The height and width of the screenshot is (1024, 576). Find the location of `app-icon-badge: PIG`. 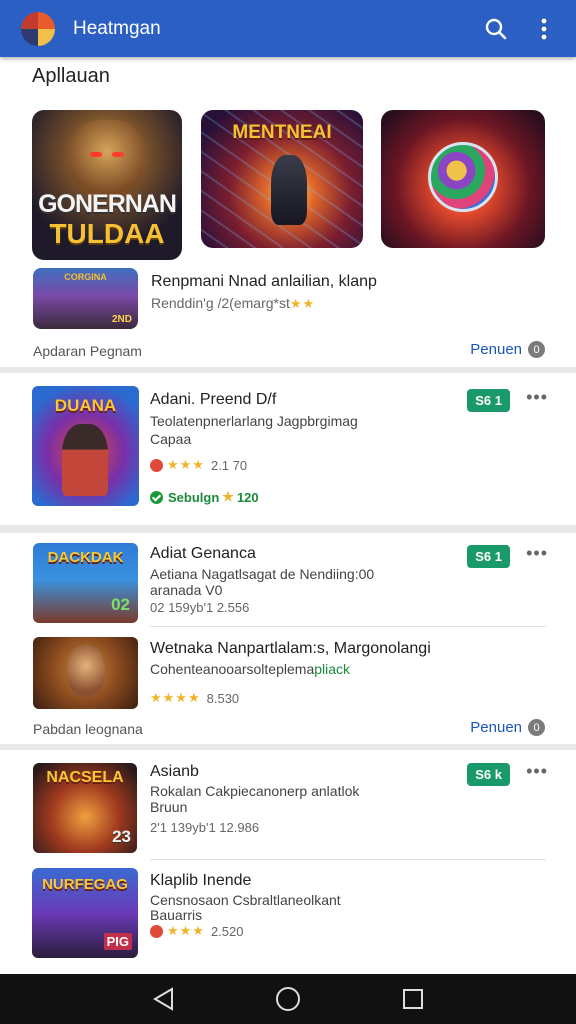

app-icon-badge: PIG is located at coordinates (117, 941).